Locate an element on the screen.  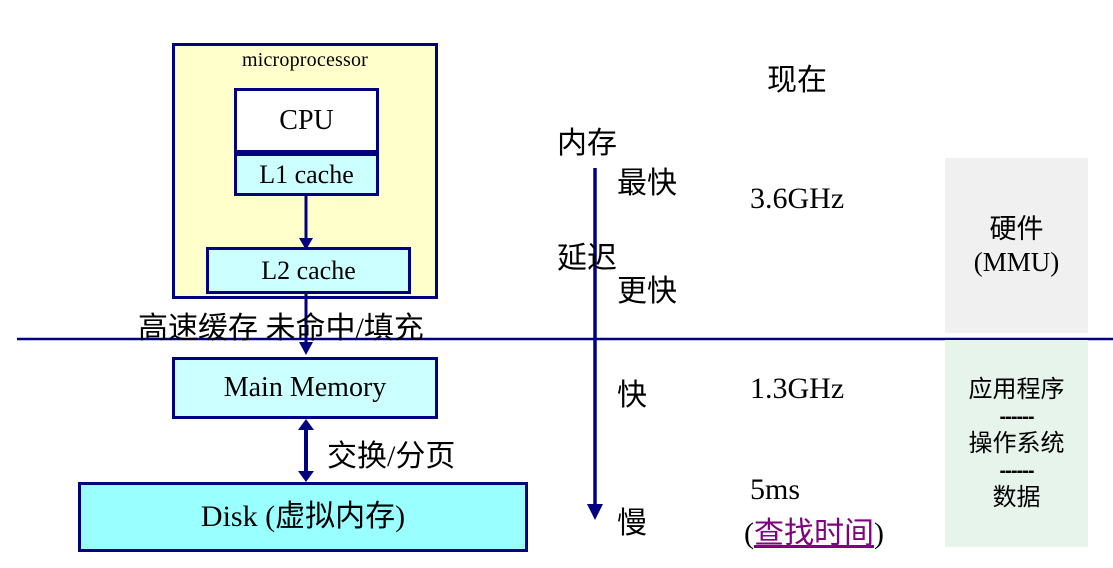
latency-label-faster: 更快 is located at coordinates (647, 291).